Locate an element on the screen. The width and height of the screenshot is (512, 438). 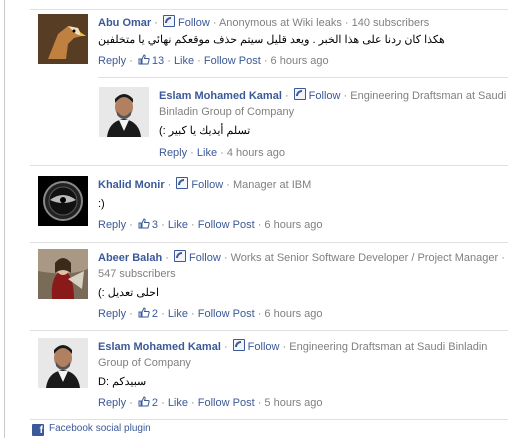
timestamp: 5 hours ago is located at coordinates (293, 403).